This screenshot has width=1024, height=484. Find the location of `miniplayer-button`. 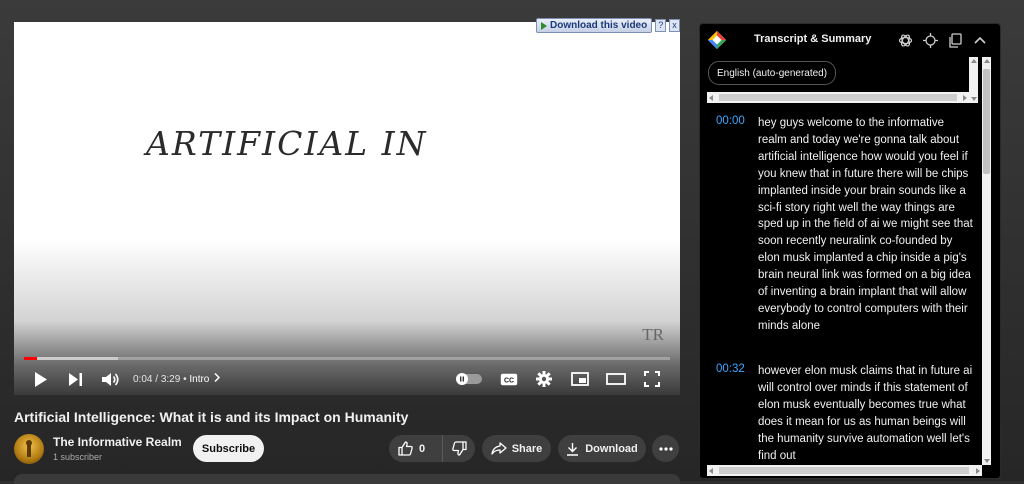

miniplayer-button is located at coordinates (580, 379).